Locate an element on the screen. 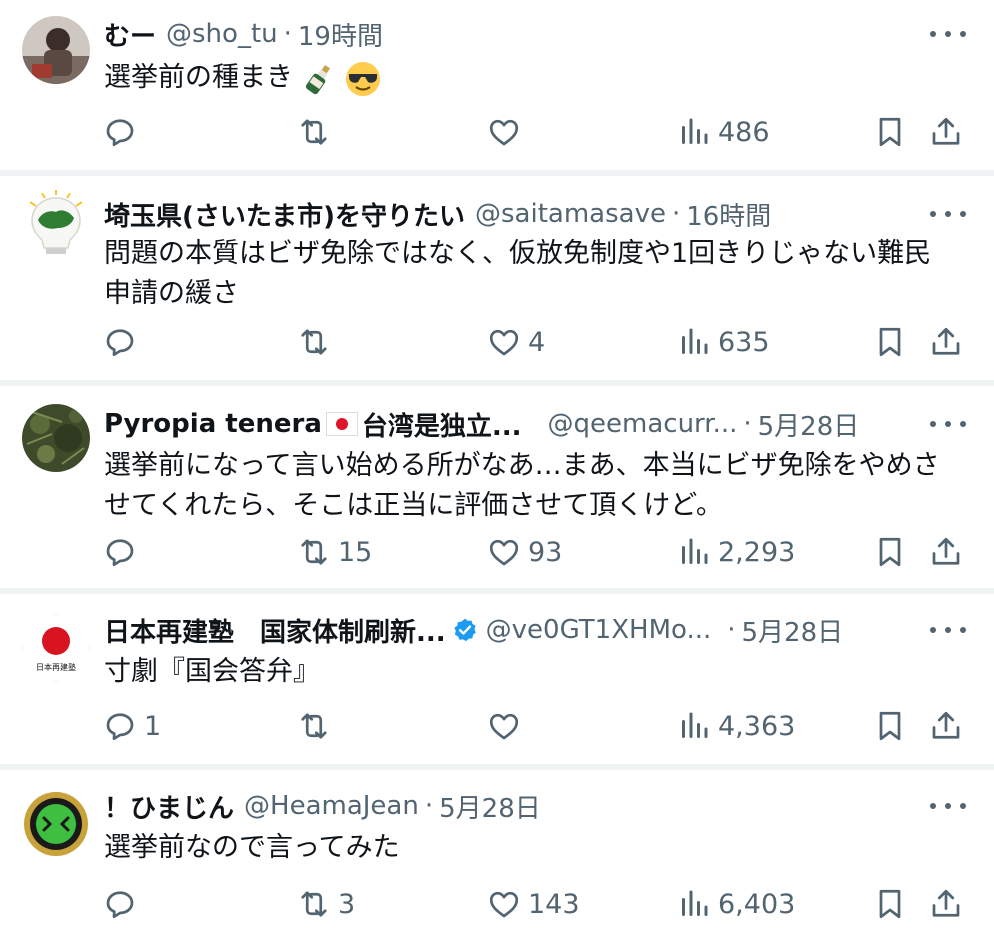  tweet-text: 問題の本質はビザ免除ではなく、仮放免制度や1回きりじゃない難民申請の緩さ is located at coordinates (518, 273).